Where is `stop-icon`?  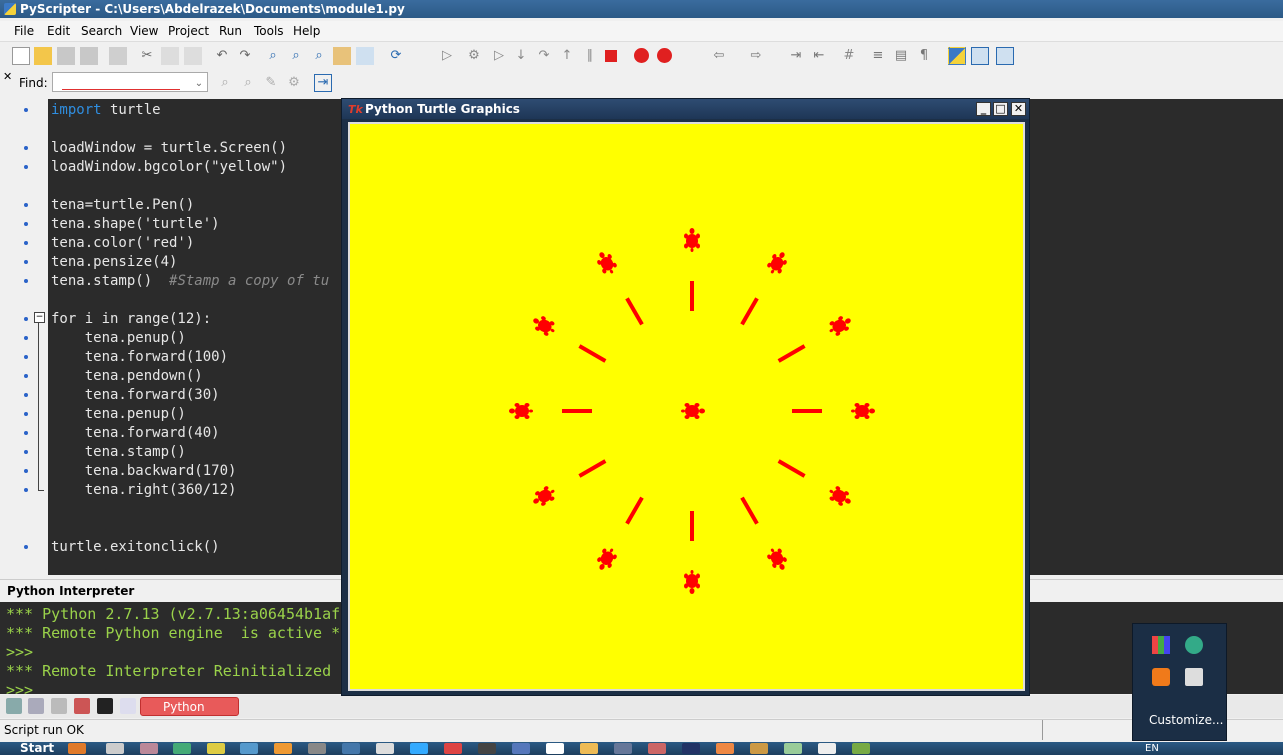
stop-icon is located at coordinates (611, 56).